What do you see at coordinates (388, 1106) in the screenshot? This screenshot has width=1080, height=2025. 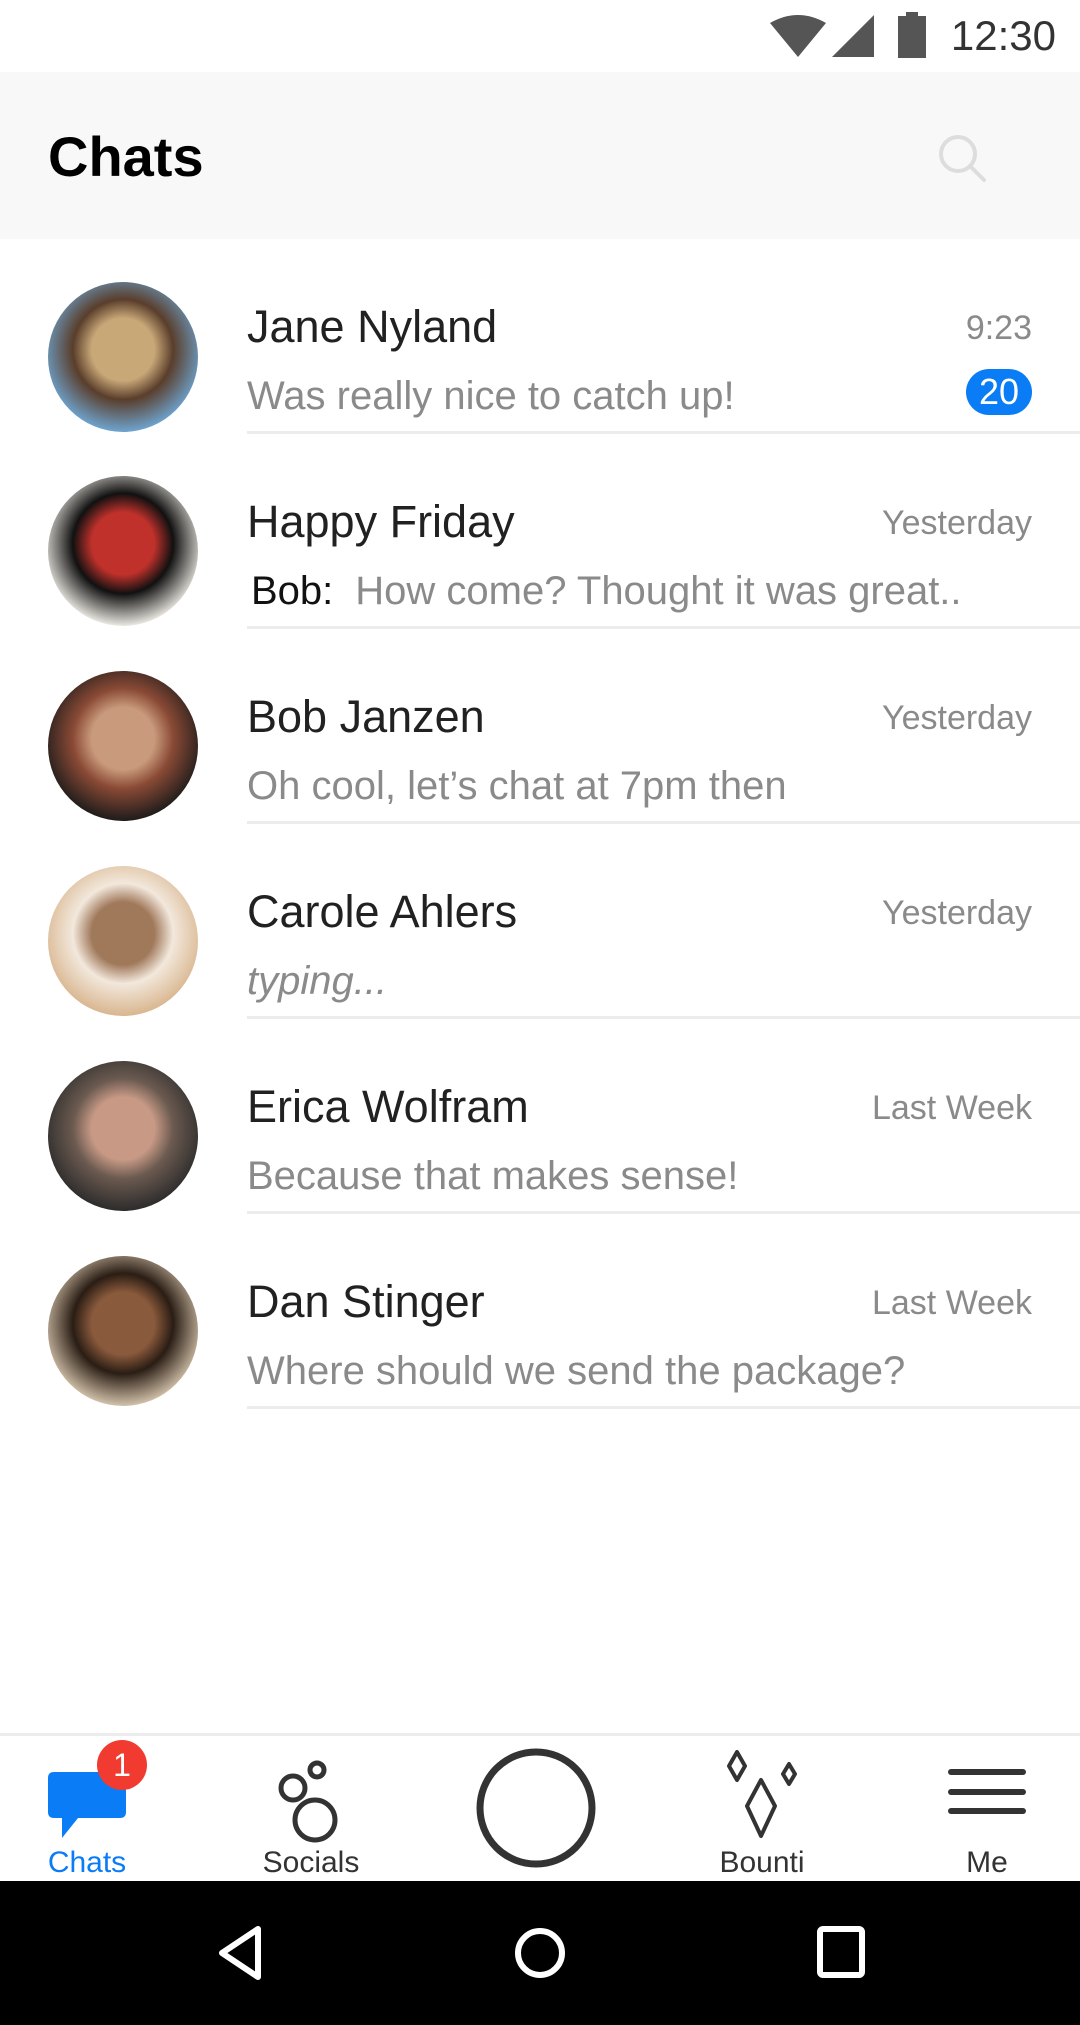 I see `chat-name: Erica Wolfram` at bounding box center [388, 1106].